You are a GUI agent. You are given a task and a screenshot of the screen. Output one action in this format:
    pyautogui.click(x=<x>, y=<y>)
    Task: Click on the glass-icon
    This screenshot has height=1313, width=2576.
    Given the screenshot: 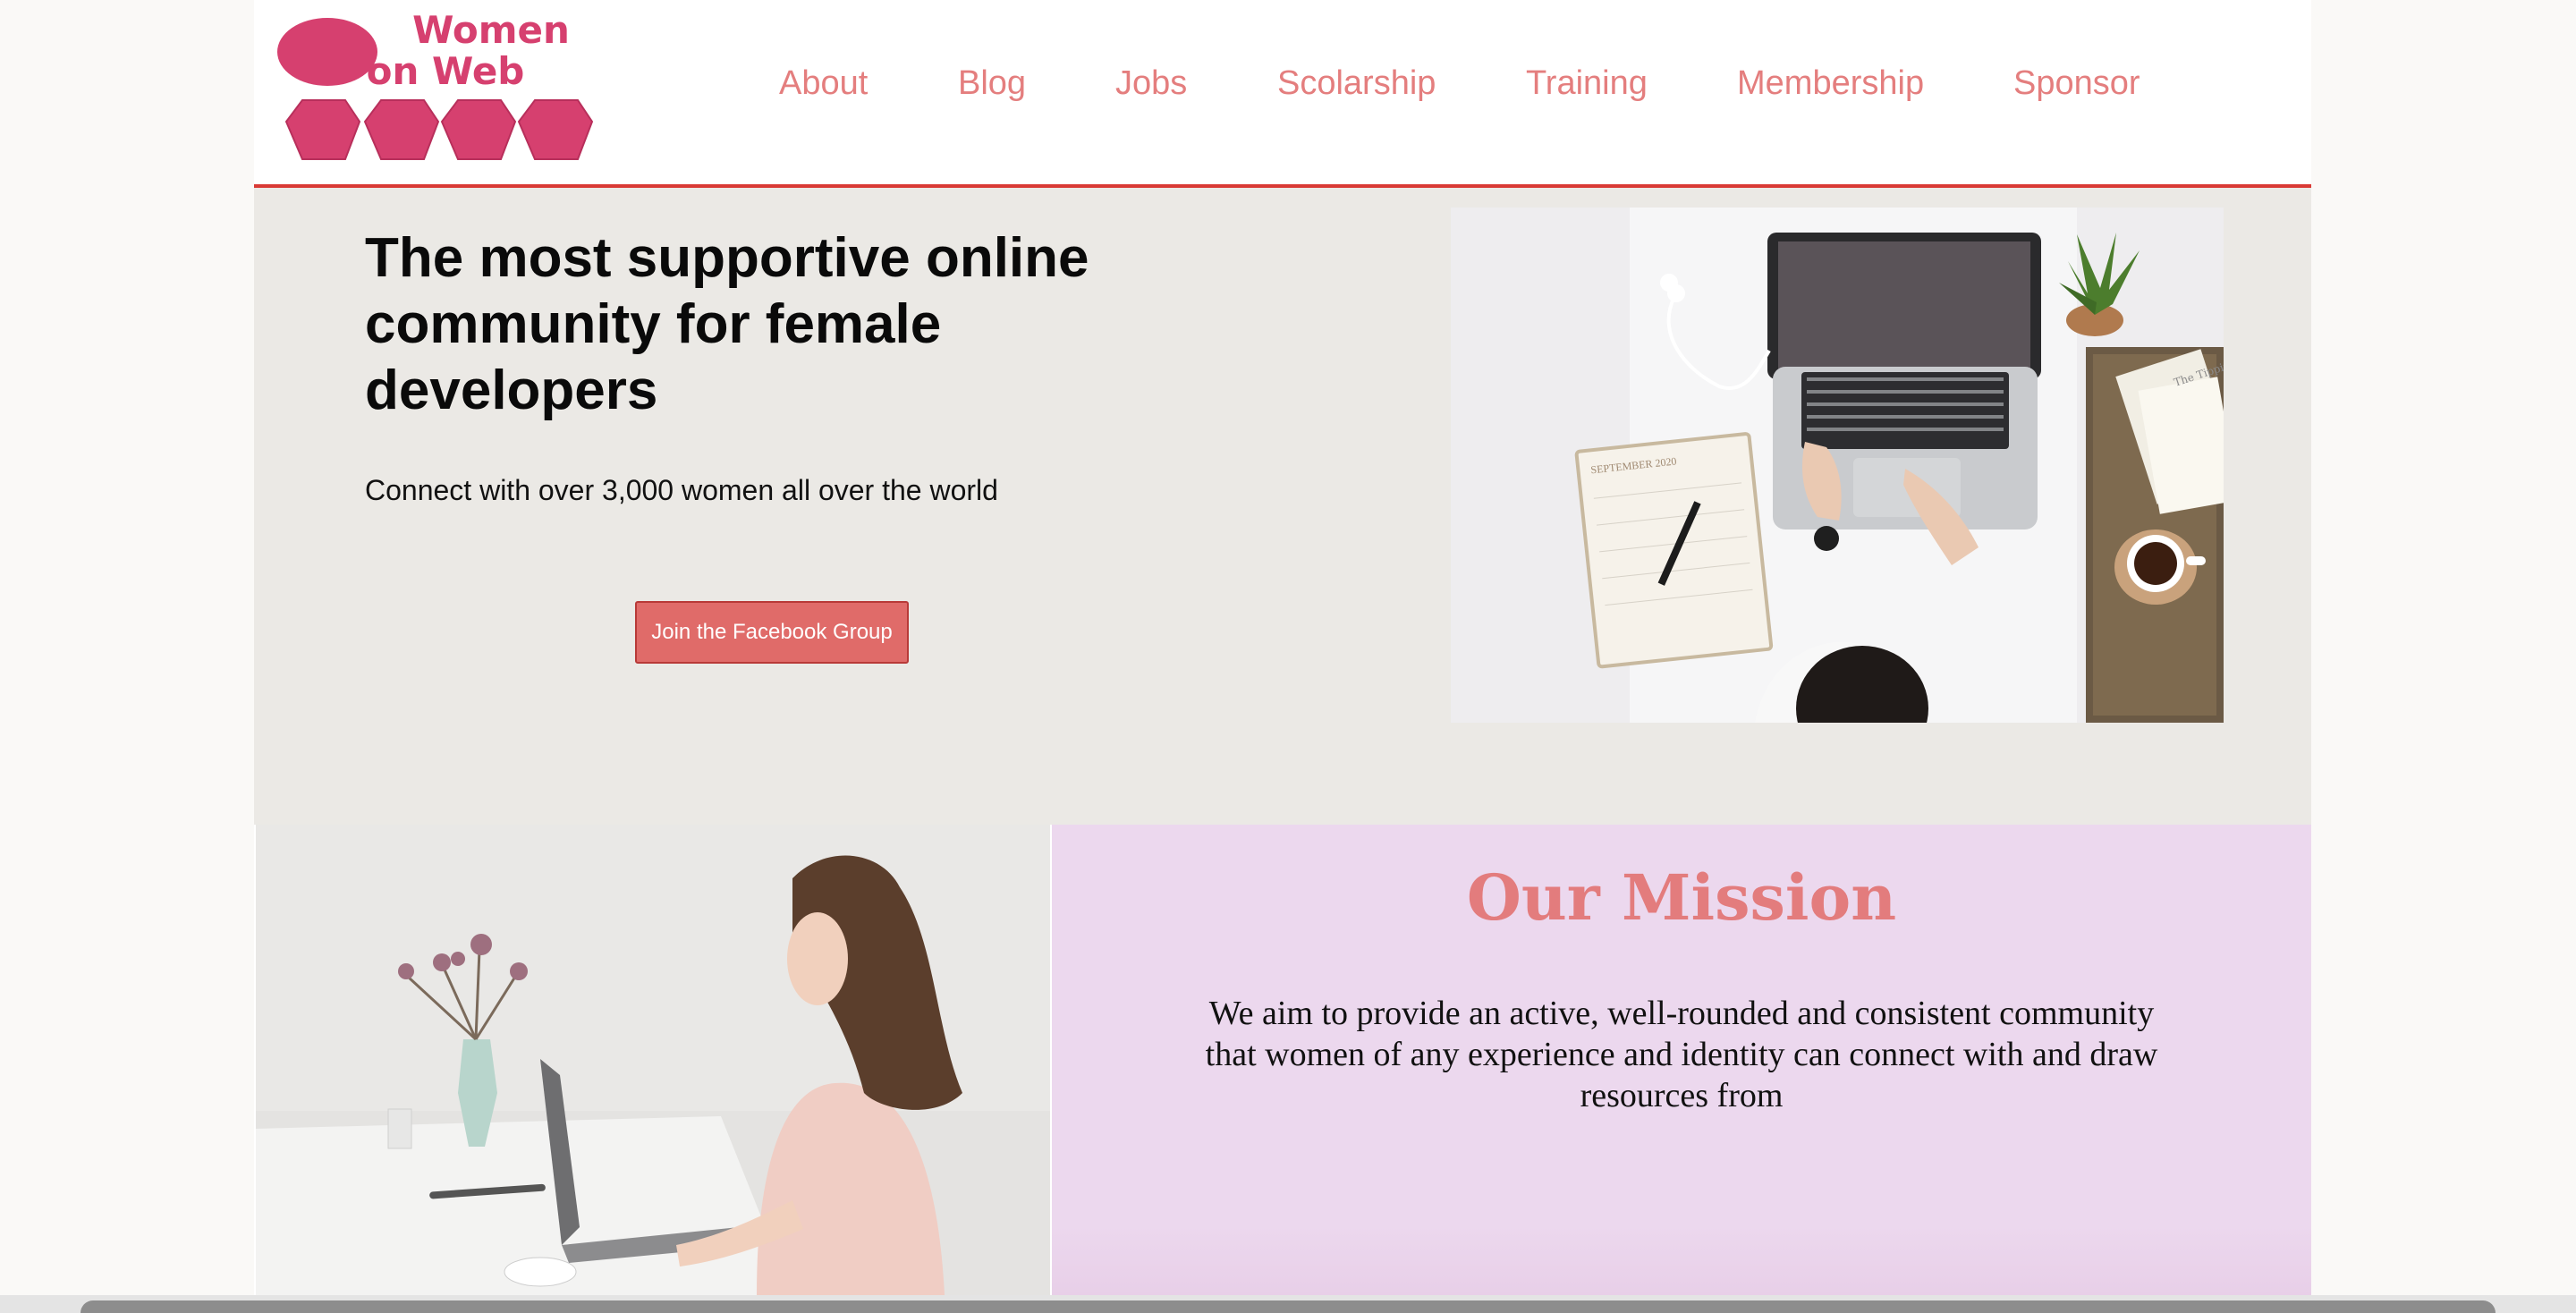 What is the action you would take?
    pyautogui.click(x=399, y=1128)
    